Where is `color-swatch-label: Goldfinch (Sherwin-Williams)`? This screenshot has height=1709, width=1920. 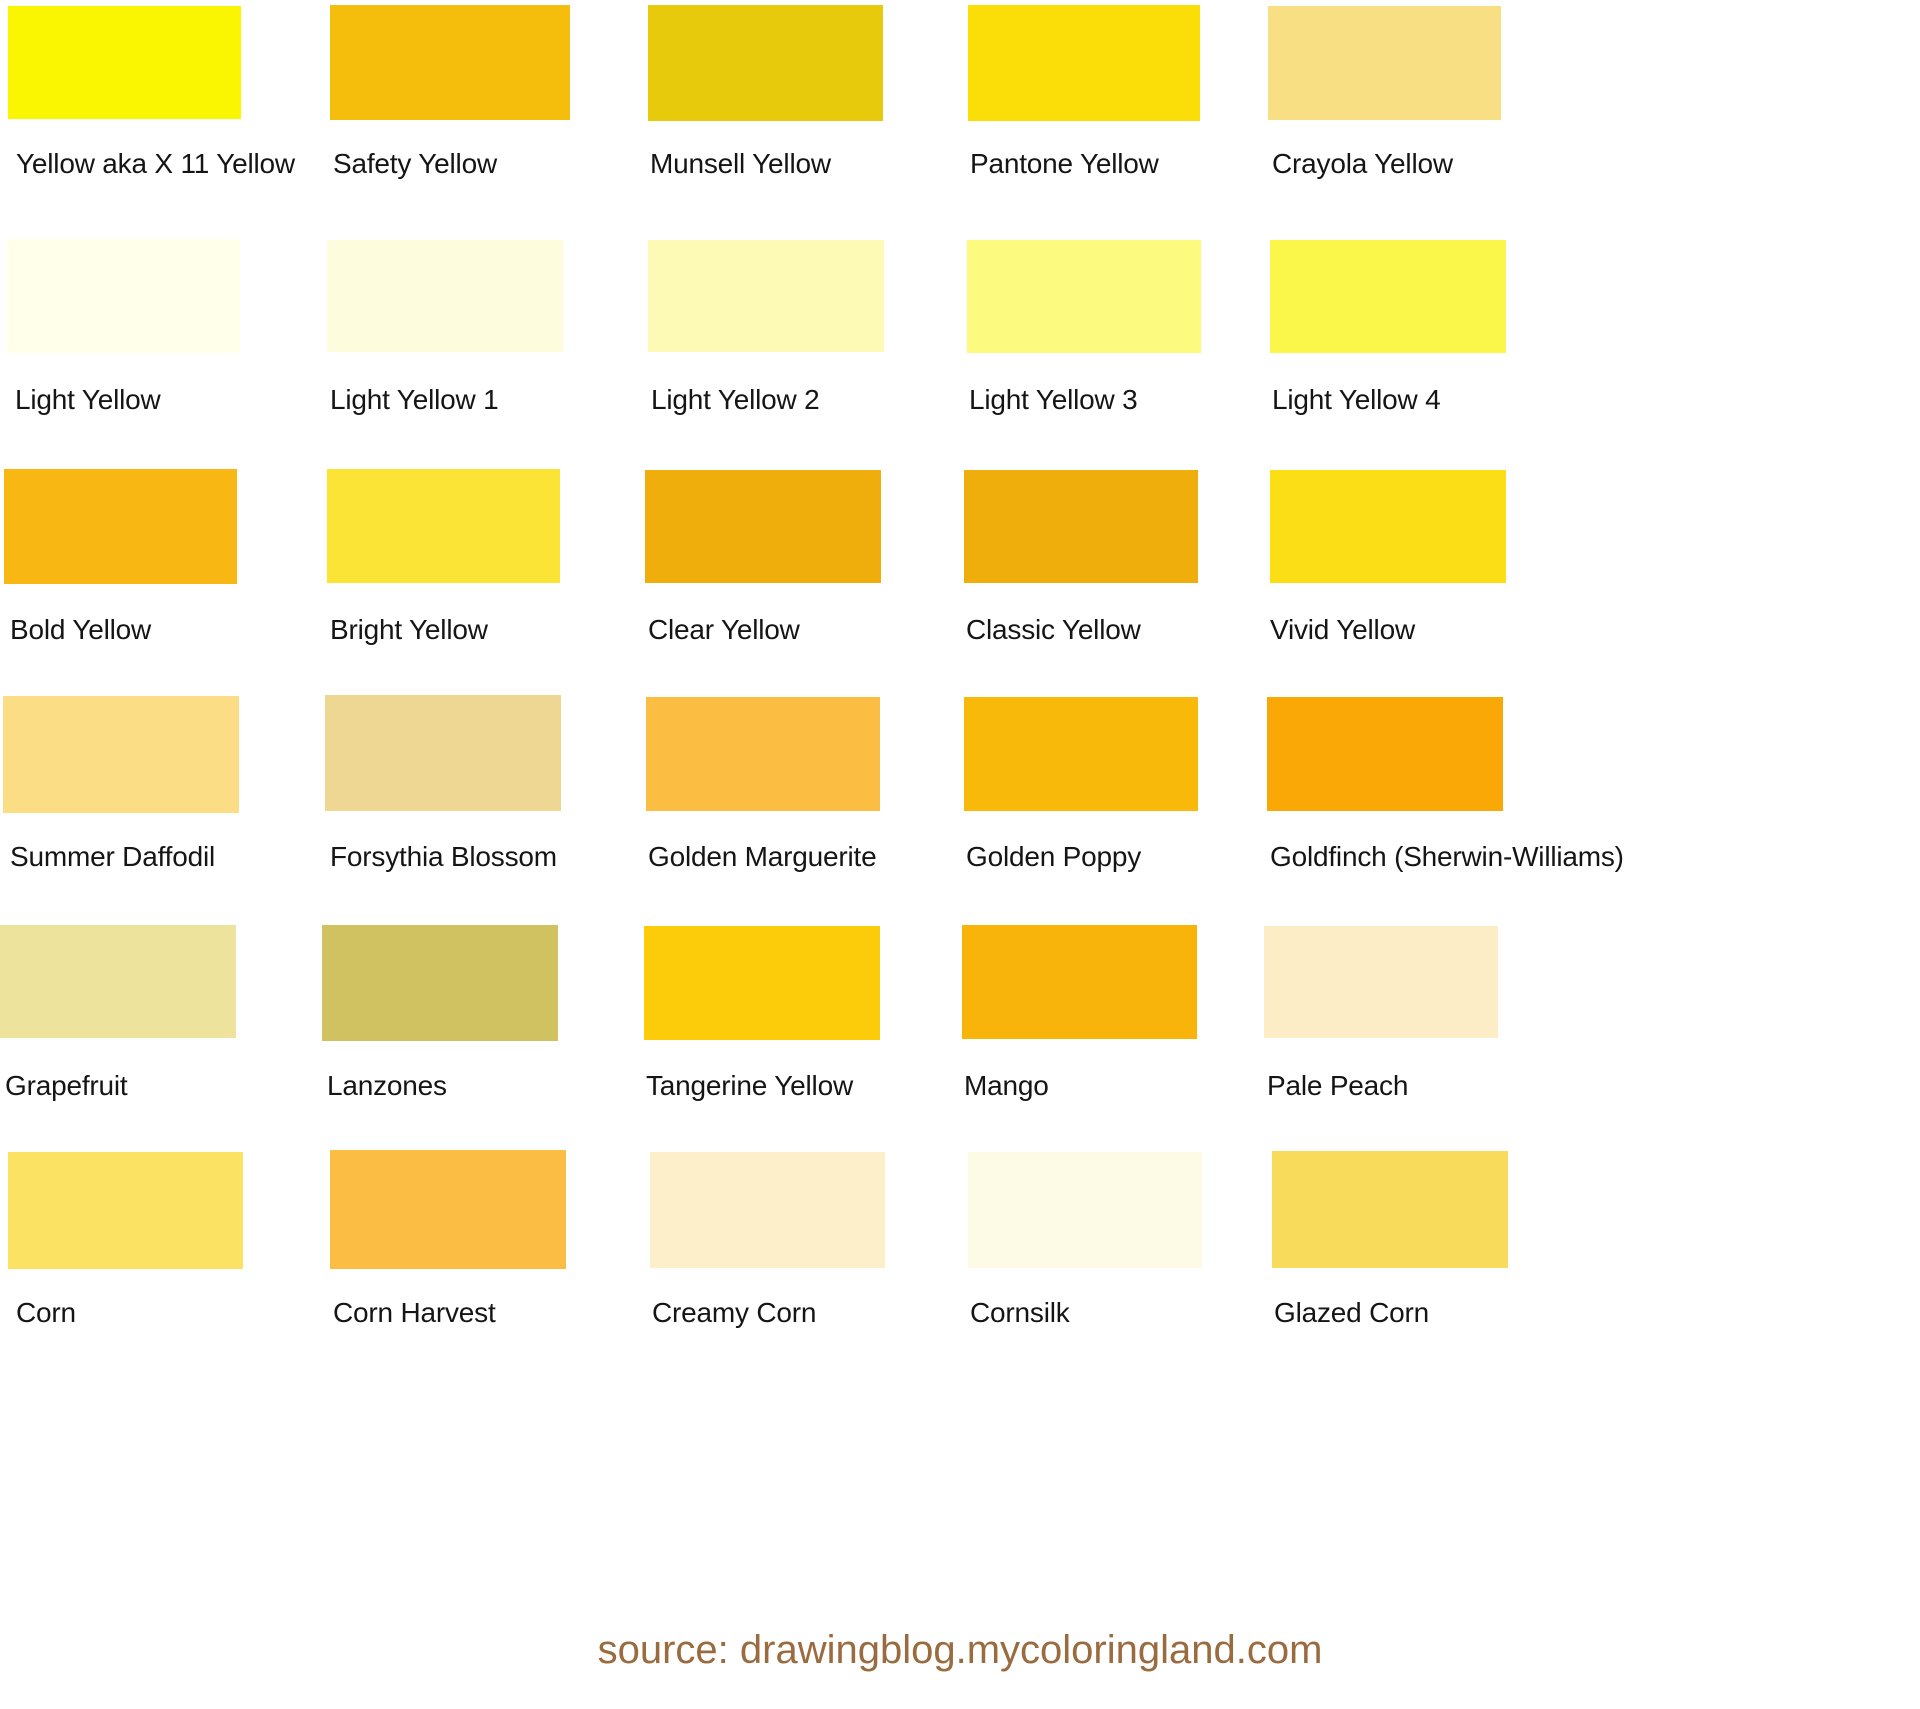 color-swatch-label: Goldfinch (Sherwin-Williams) is located at coordinates (1447, 856).